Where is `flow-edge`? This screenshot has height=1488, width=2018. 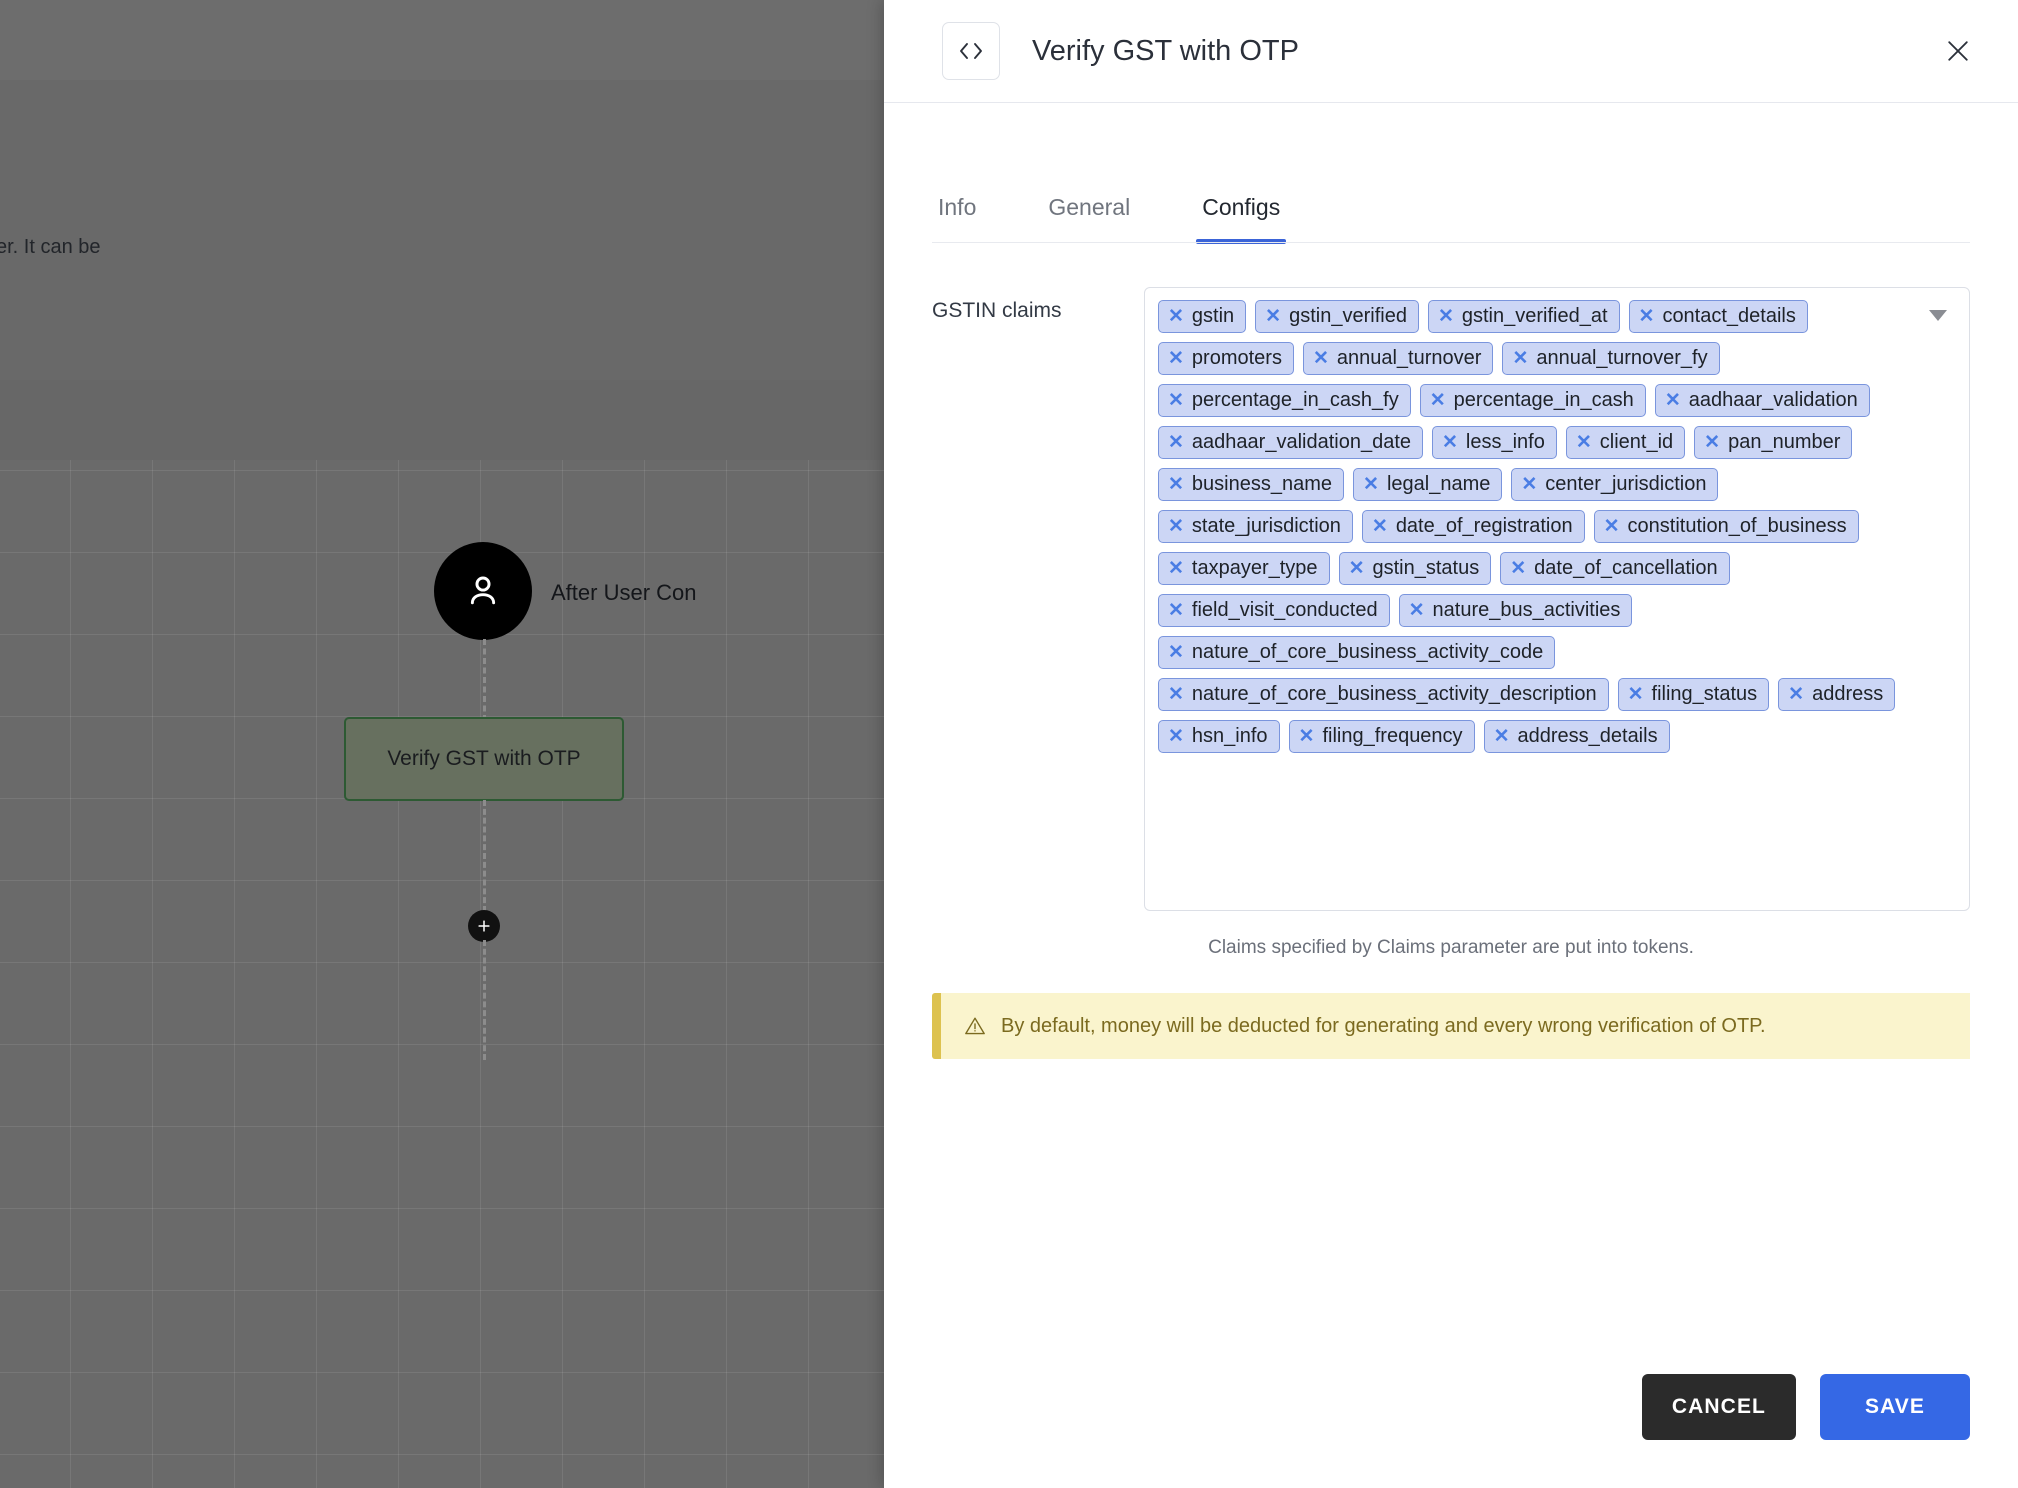
flow-edge is located at coordinates (484, 856).